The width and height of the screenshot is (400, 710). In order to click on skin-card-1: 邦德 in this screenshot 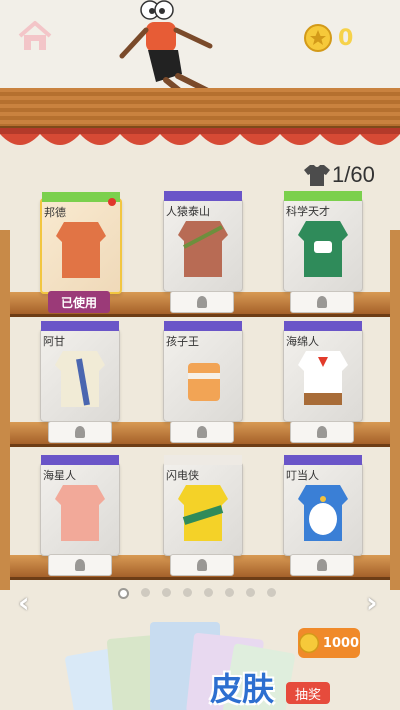, I will do `click(81, 243)`.